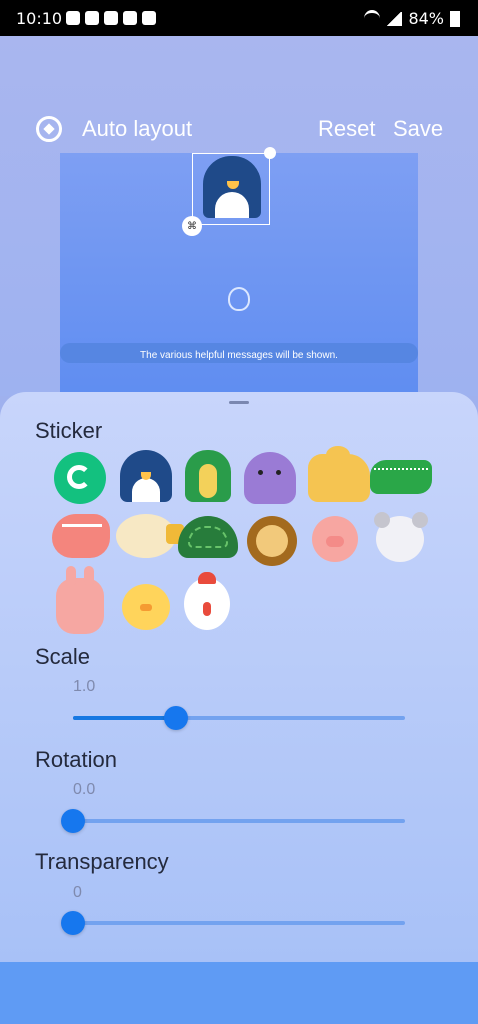  I want to click on sticker-title: Sticker, so click(69, 430).